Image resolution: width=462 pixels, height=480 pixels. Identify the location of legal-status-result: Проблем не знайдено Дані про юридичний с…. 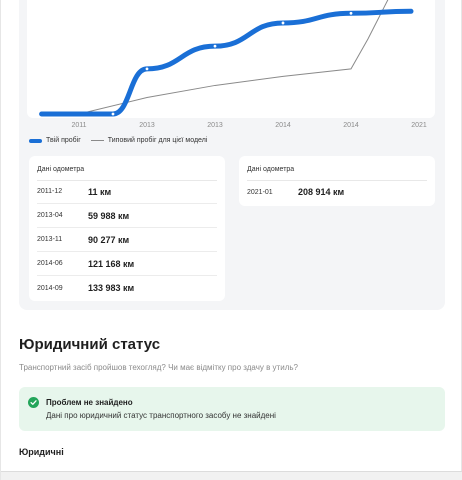
(232, 409).